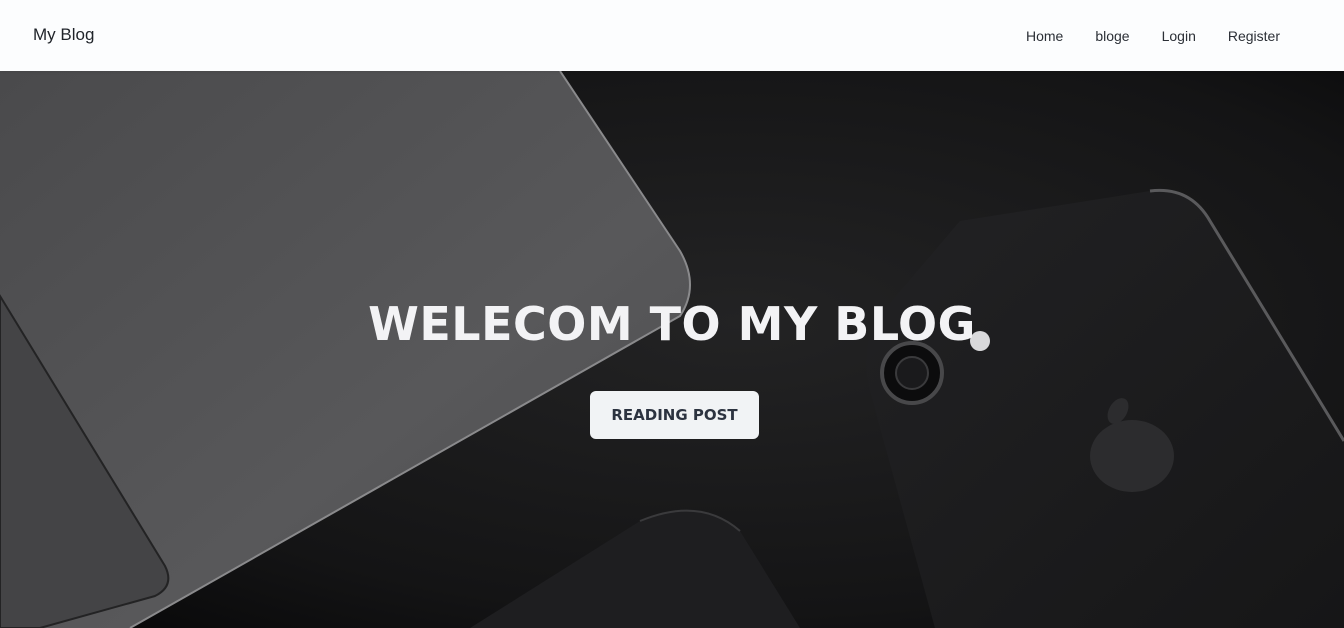 The width and height of the screenshot is (1344, 628). Describe the element at coordinates (672, 324) in the screenshot. I see `hero-title: WELECOM TO MY BLOG` at that location.